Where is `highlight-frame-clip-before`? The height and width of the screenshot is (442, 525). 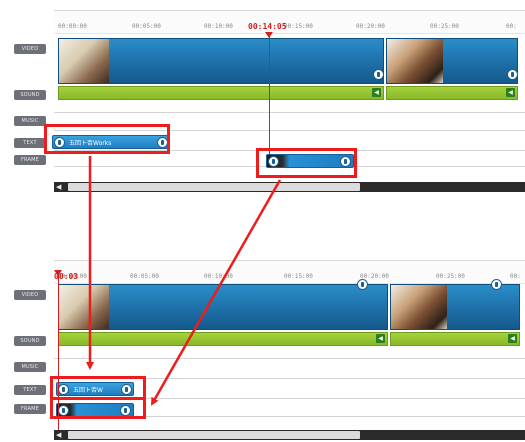
highlight-frame-clip-before is located at coordinates (306, 163).